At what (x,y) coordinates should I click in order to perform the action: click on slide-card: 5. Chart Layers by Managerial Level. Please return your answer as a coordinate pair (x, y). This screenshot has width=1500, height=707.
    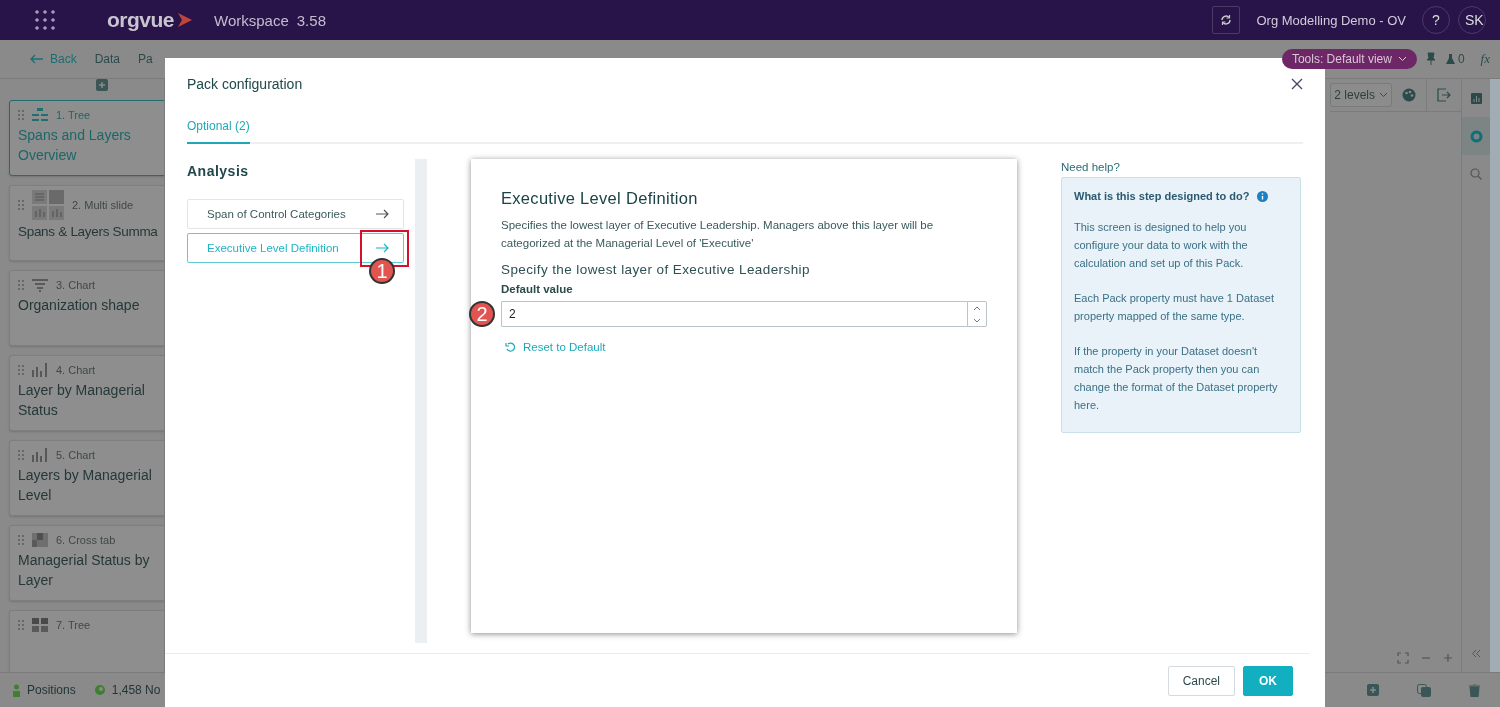
    Looking at the image, I should click on (86, 478).